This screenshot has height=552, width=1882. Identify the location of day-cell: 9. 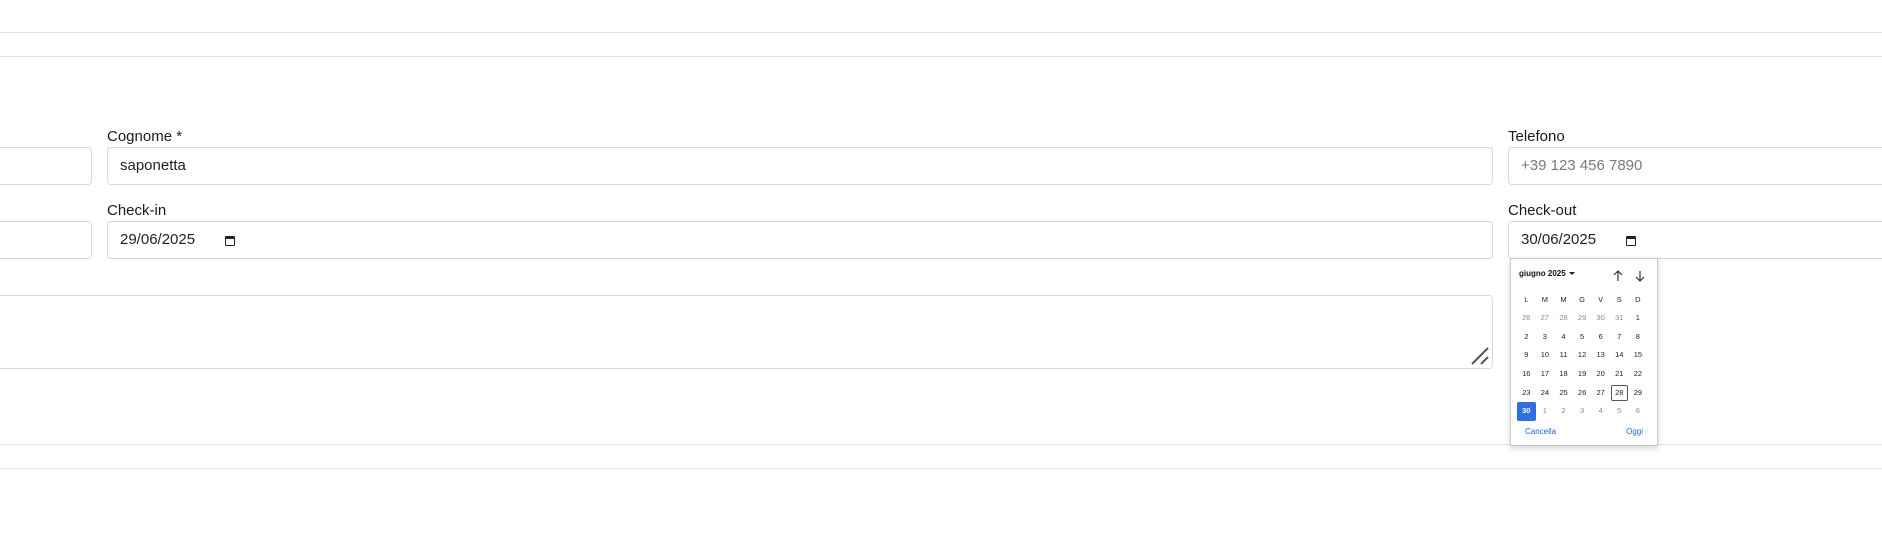
(1526, 355).